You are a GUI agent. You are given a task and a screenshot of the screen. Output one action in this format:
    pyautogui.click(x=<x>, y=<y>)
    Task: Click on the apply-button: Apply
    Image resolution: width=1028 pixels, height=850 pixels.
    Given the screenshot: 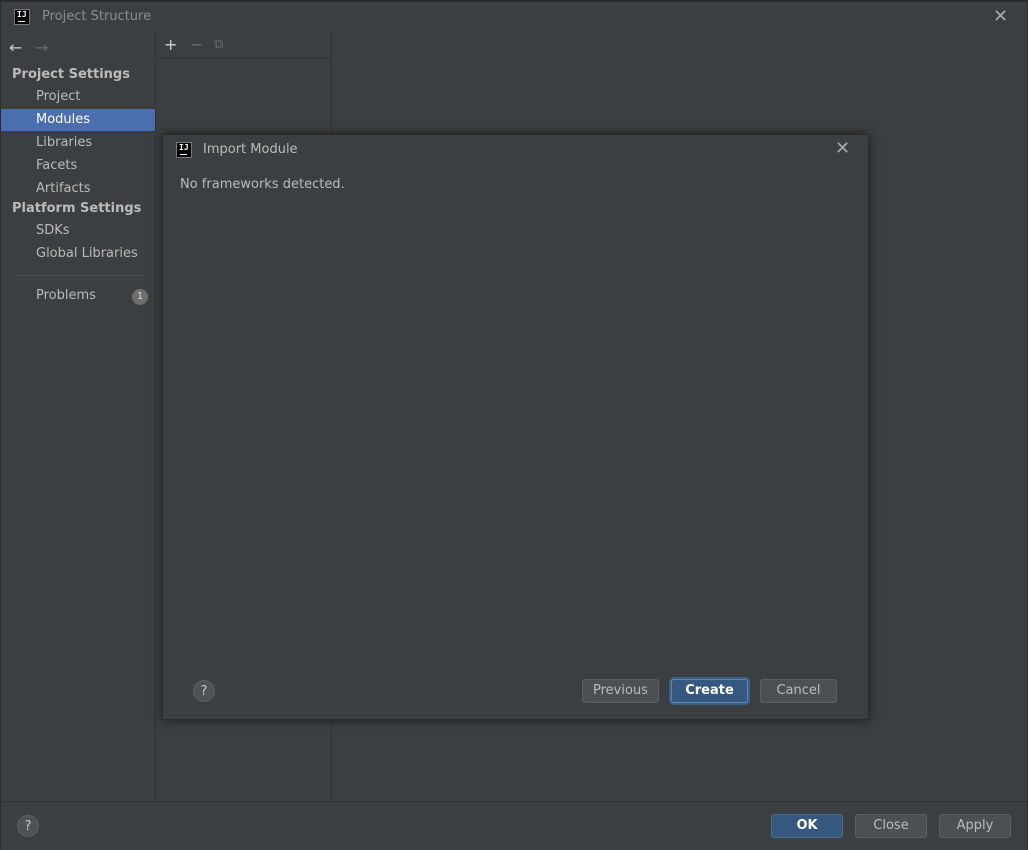 What is the action you would take?
    pyautogui.click(x=975, y=826)
    